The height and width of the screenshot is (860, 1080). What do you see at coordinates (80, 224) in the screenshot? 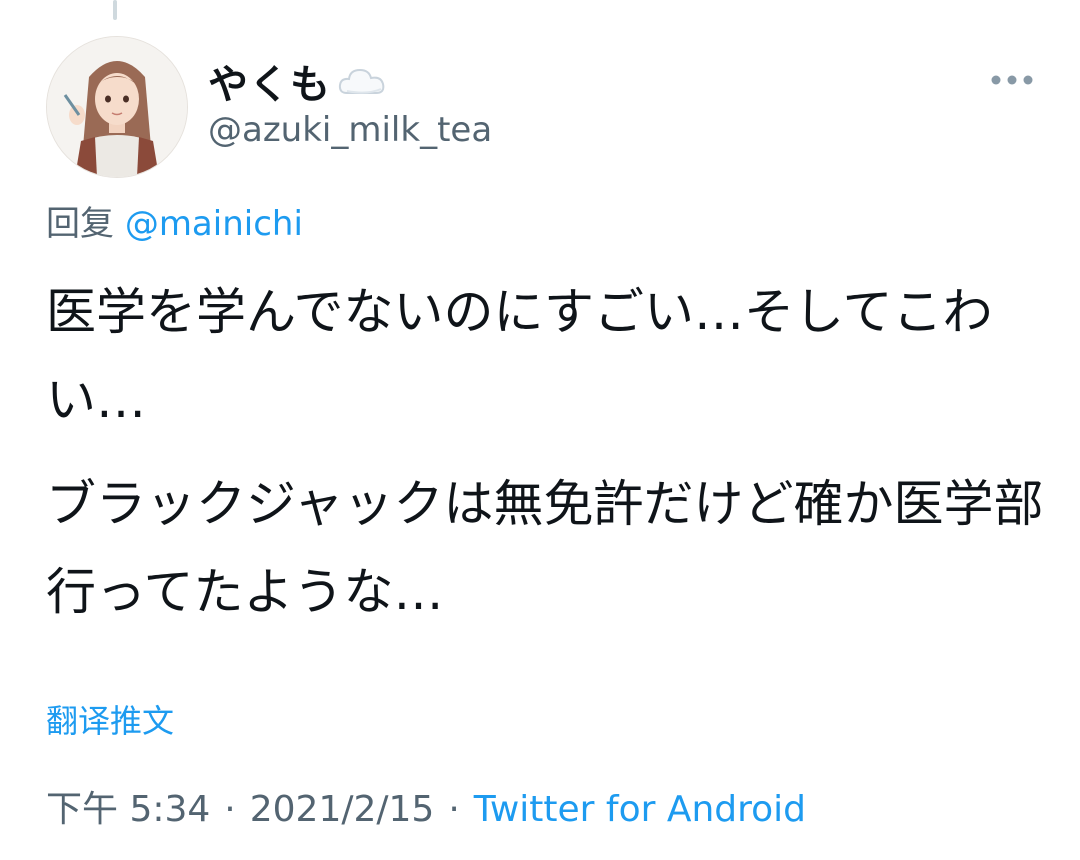
I see `reply-prefix: 回复` at bounding box center [80, 224].